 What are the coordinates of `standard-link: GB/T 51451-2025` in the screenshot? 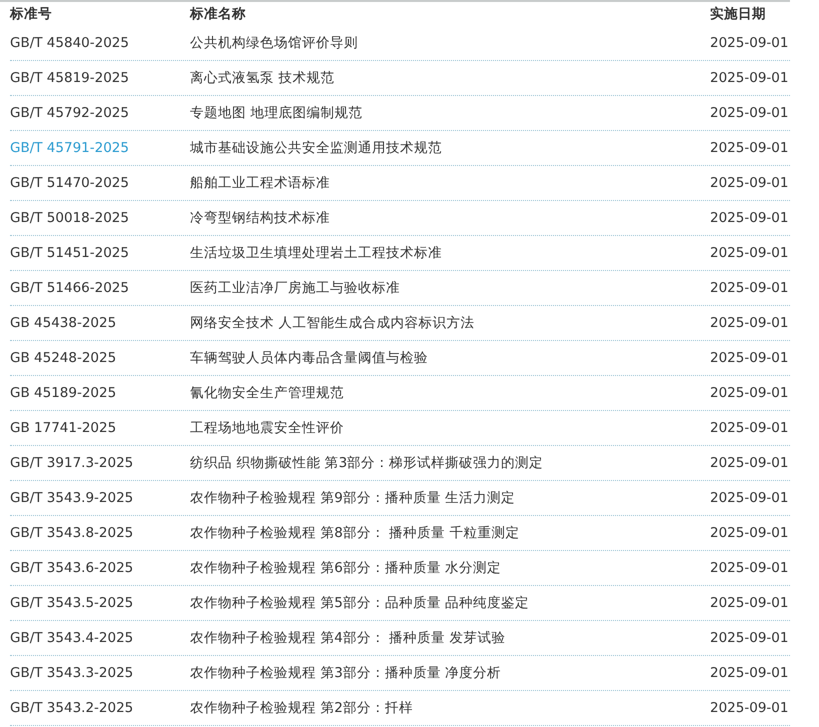 It's located at (100, 253).